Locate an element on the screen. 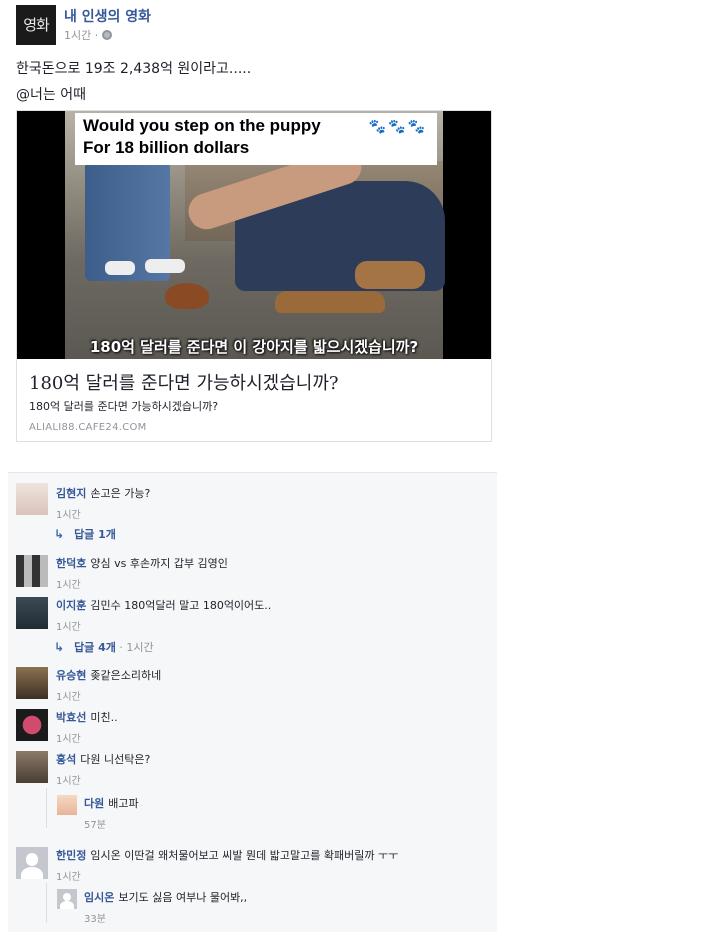 The image size is (713, 943). comment-author: 김현지 is located at coordinates (71, 493).